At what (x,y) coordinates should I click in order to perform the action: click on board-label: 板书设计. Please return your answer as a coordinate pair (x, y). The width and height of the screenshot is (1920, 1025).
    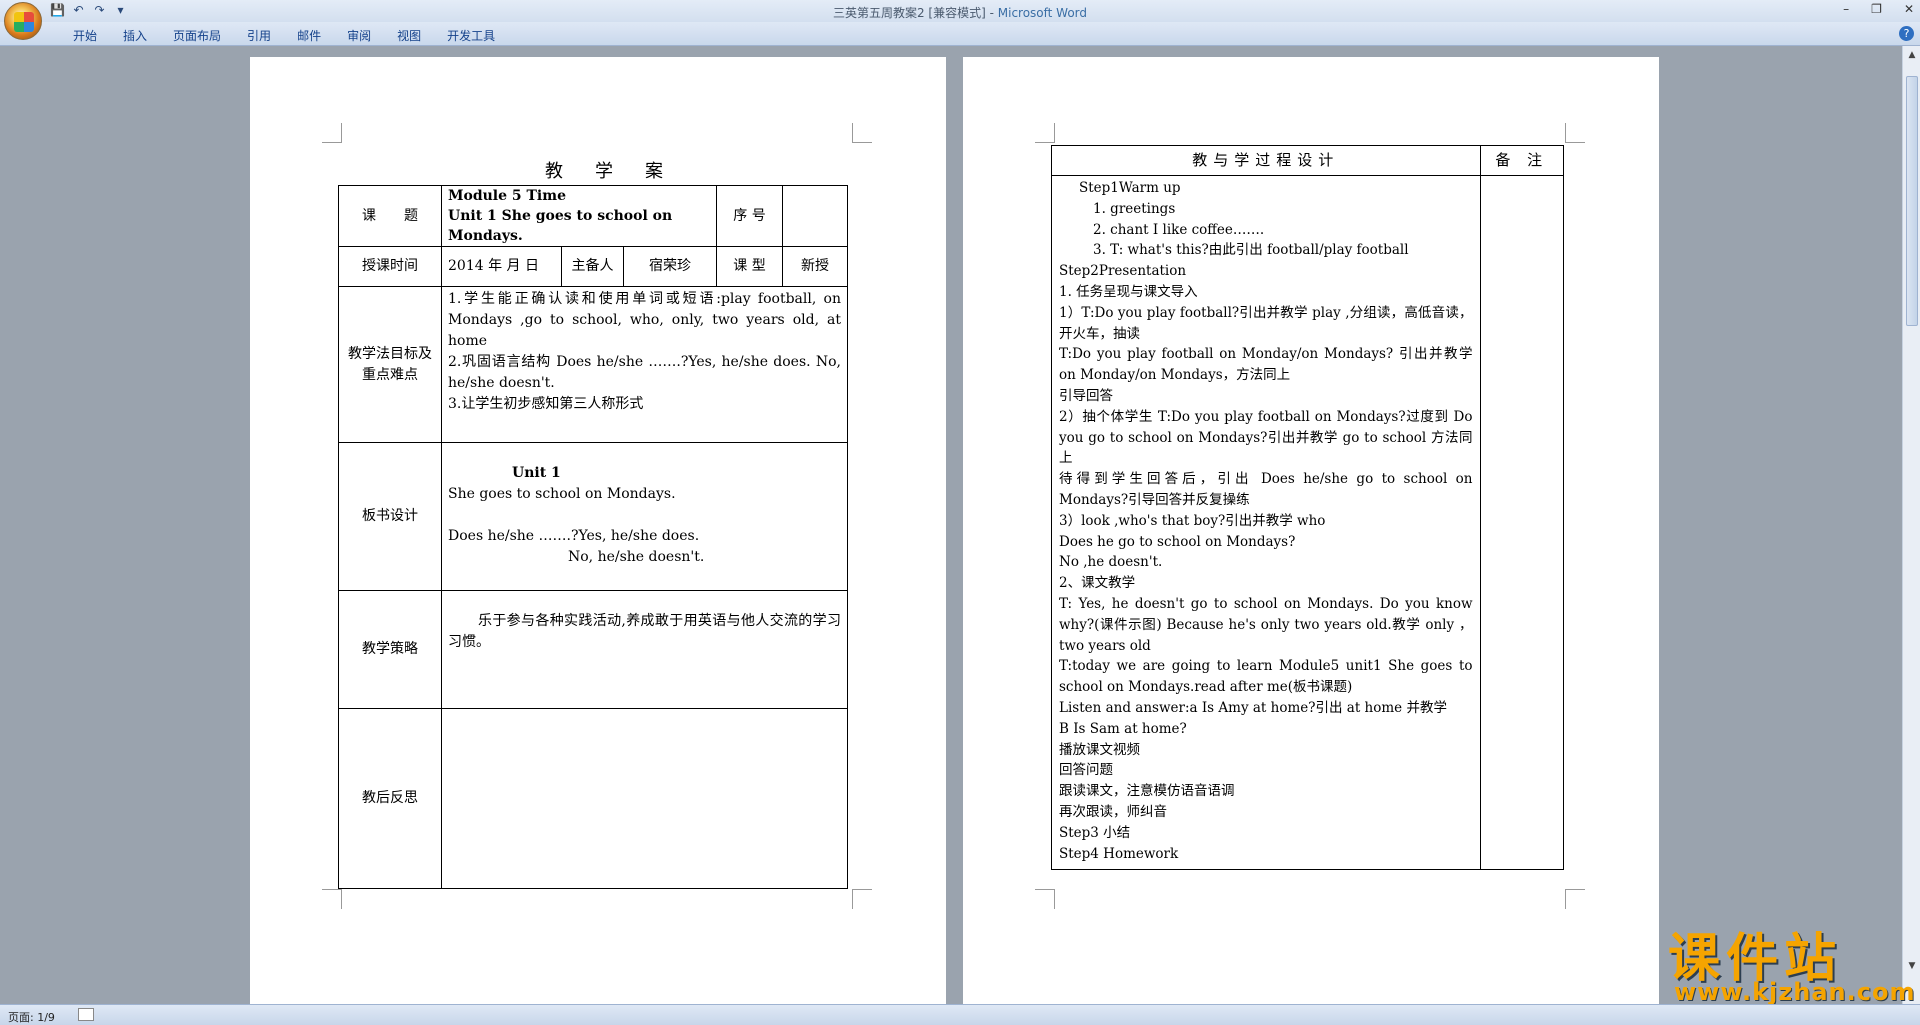
    Looking at the image, I should click on (390, 516).